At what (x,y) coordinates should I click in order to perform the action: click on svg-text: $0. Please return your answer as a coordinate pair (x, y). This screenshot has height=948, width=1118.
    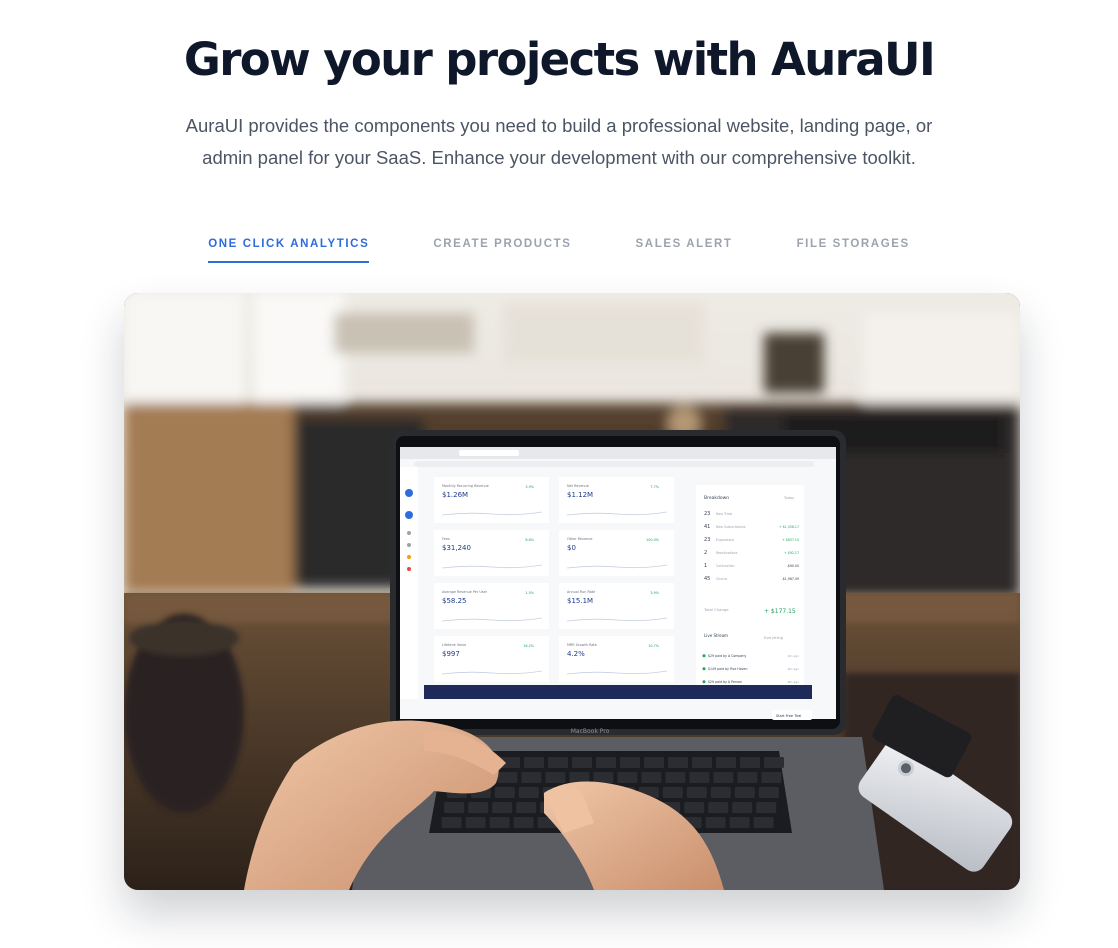
    Looking at the image, I should click on (571, 548).